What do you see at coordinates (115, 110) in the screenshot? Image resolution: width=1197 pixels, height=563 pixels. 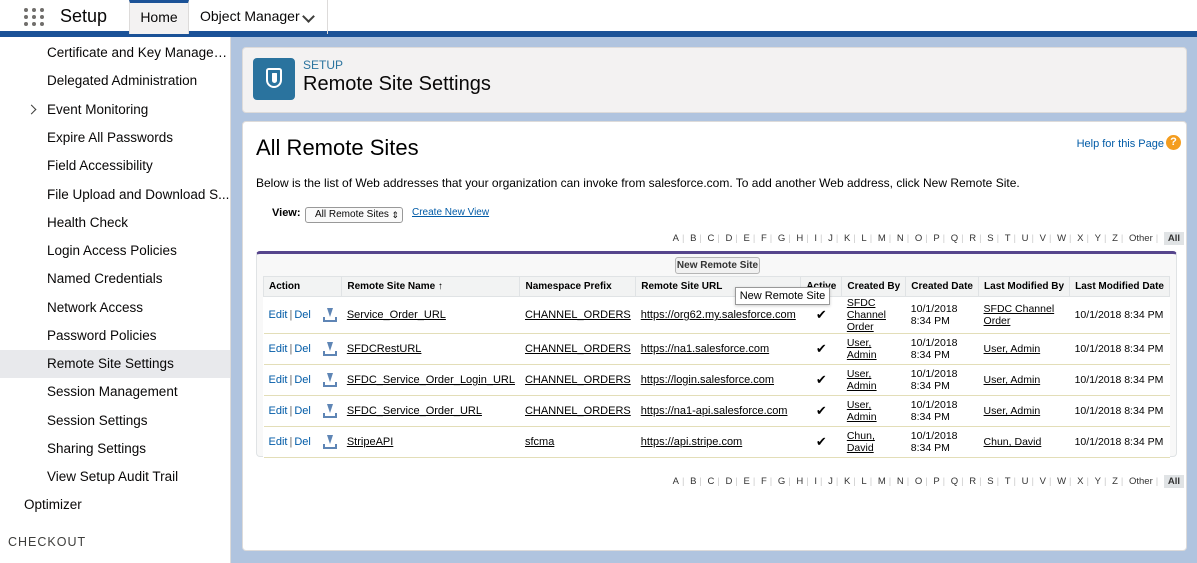 I see `sidebar-item-event-monitoring: Event Monitoring` at bounding box center [115, 110].